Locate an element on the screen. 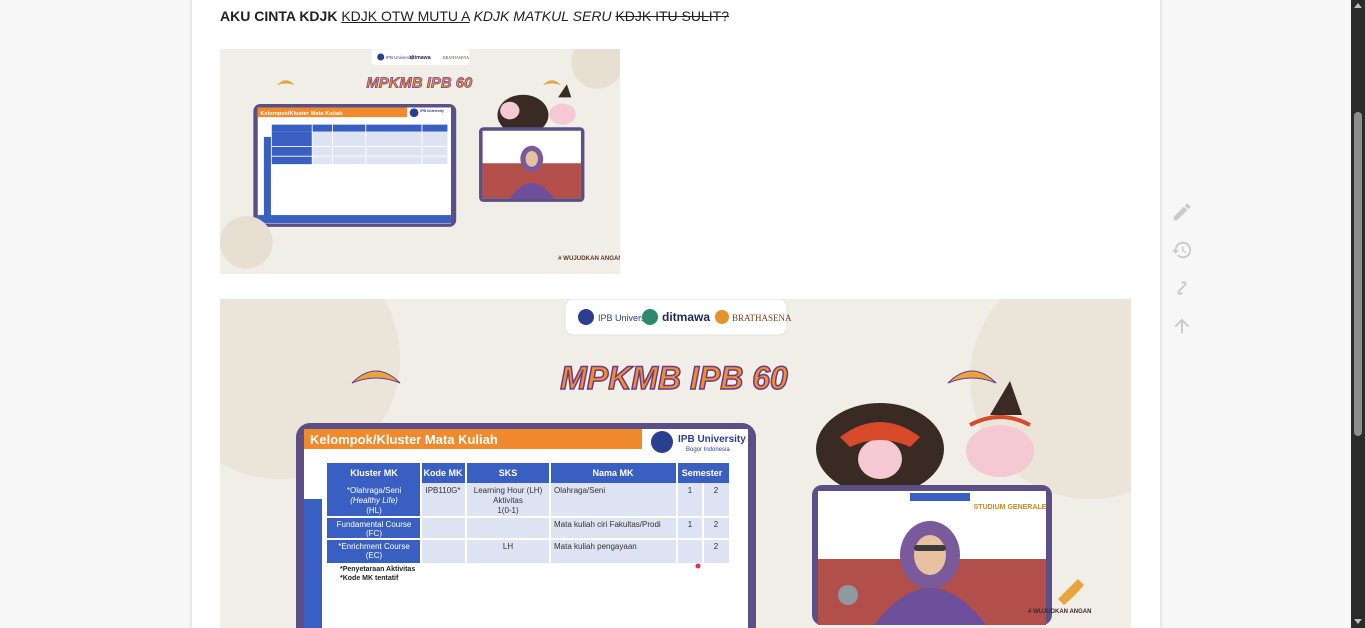  scroll-top-button is located at coordinates (1182, 326).